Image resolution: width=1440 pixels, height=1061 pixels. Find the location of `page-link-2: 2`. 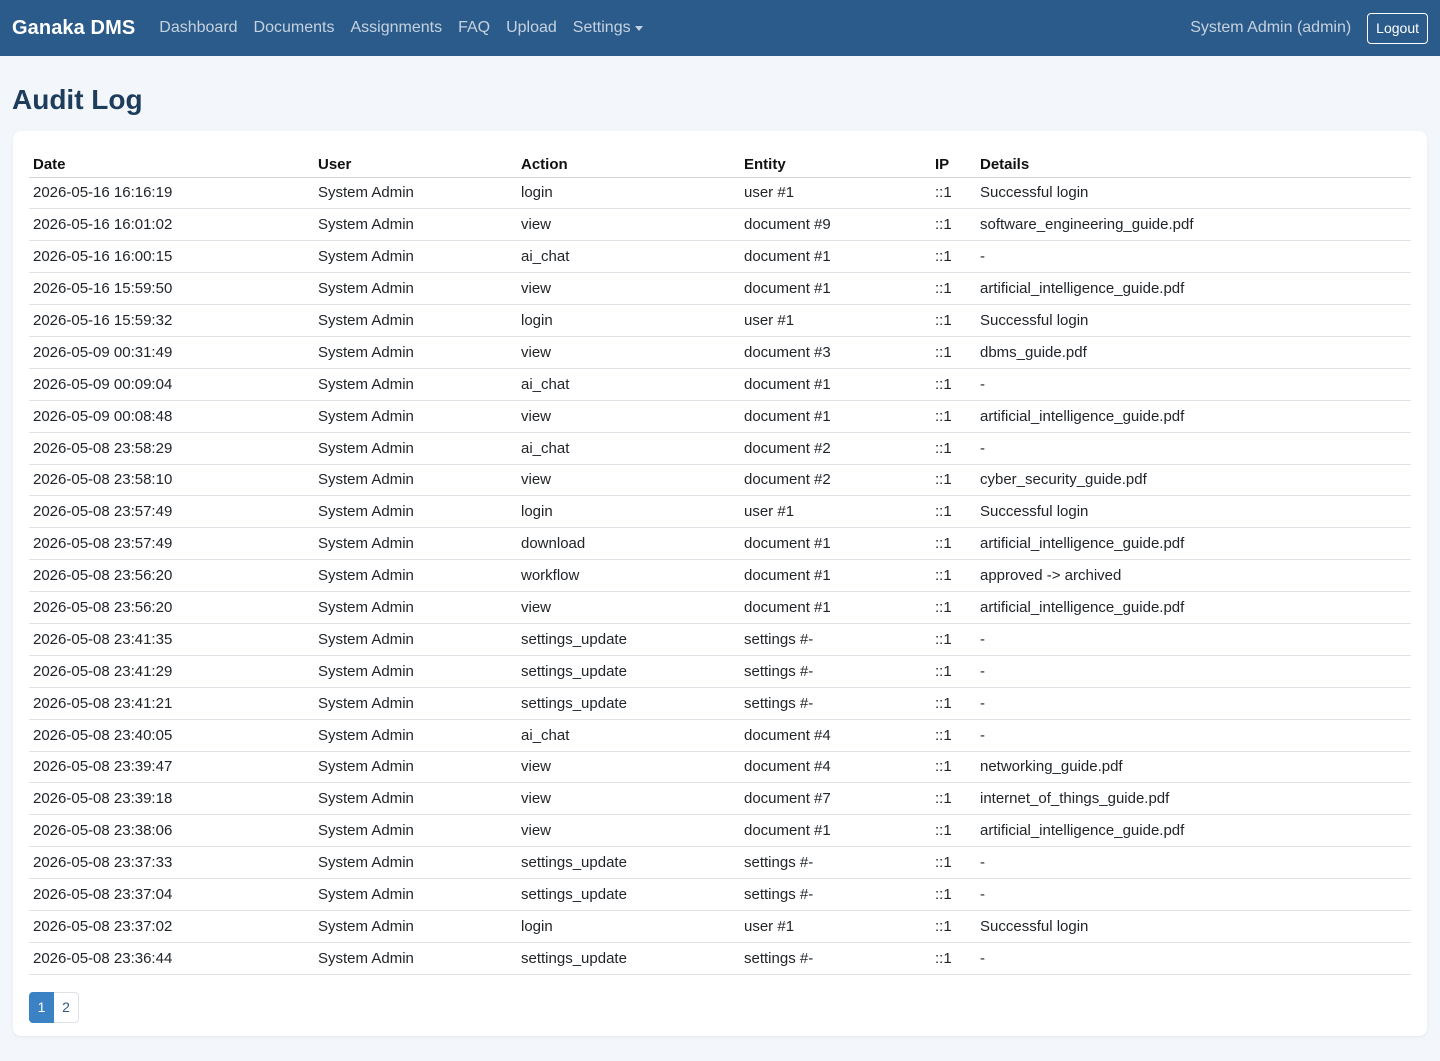

page-link-2: 2 is located at coordinates (66, 1007).